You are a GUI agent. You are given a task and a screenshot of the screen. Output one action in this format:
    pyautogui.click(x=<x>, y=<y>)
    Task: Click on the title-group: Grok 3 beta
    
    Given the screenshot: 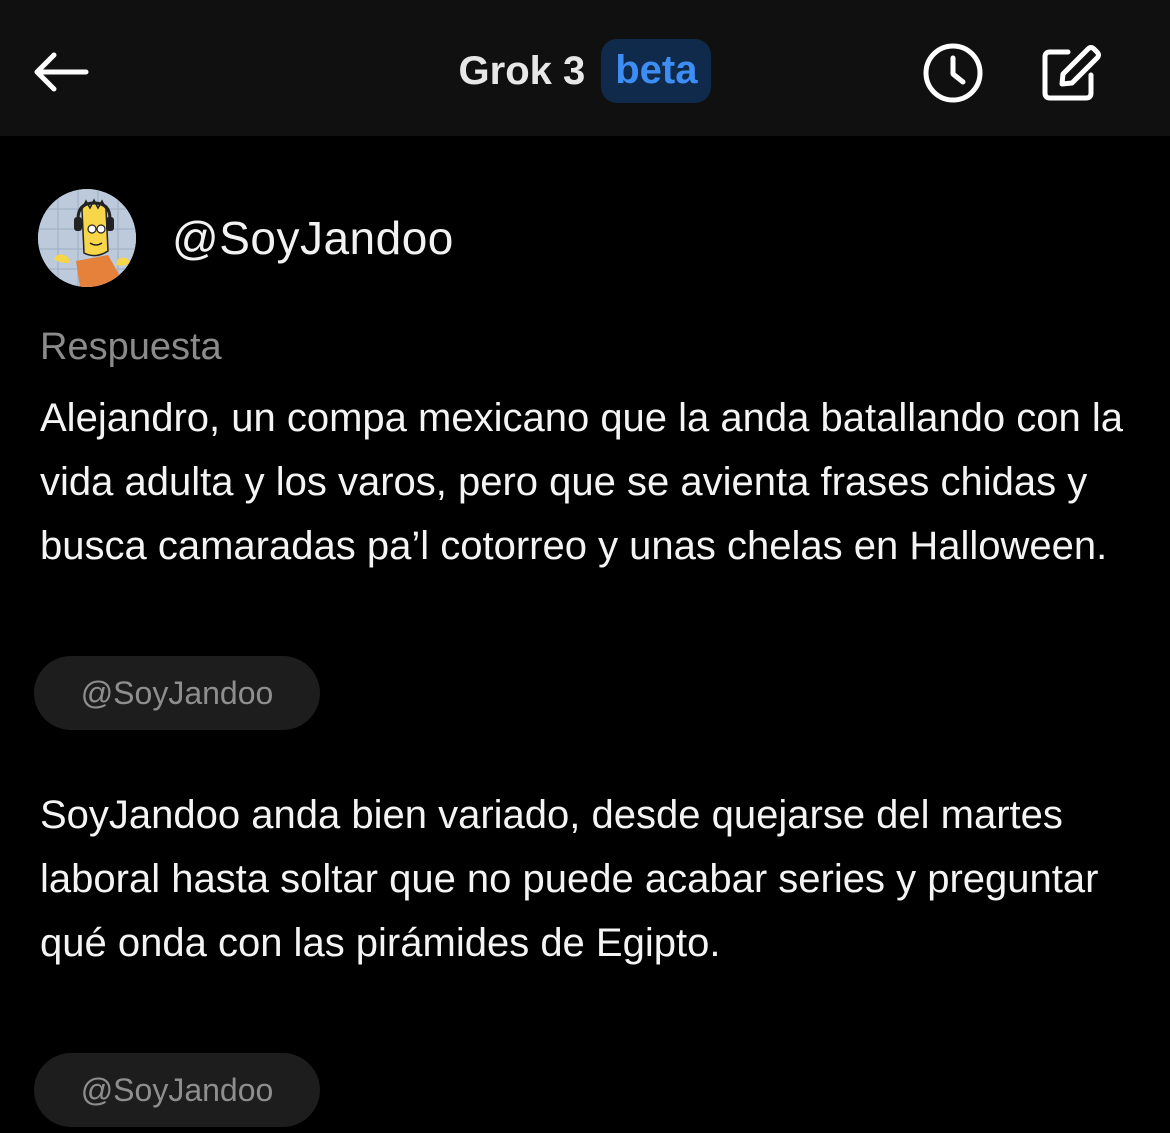 What is the action you would take?
    pyautogui.click(x=585, y=71)
    